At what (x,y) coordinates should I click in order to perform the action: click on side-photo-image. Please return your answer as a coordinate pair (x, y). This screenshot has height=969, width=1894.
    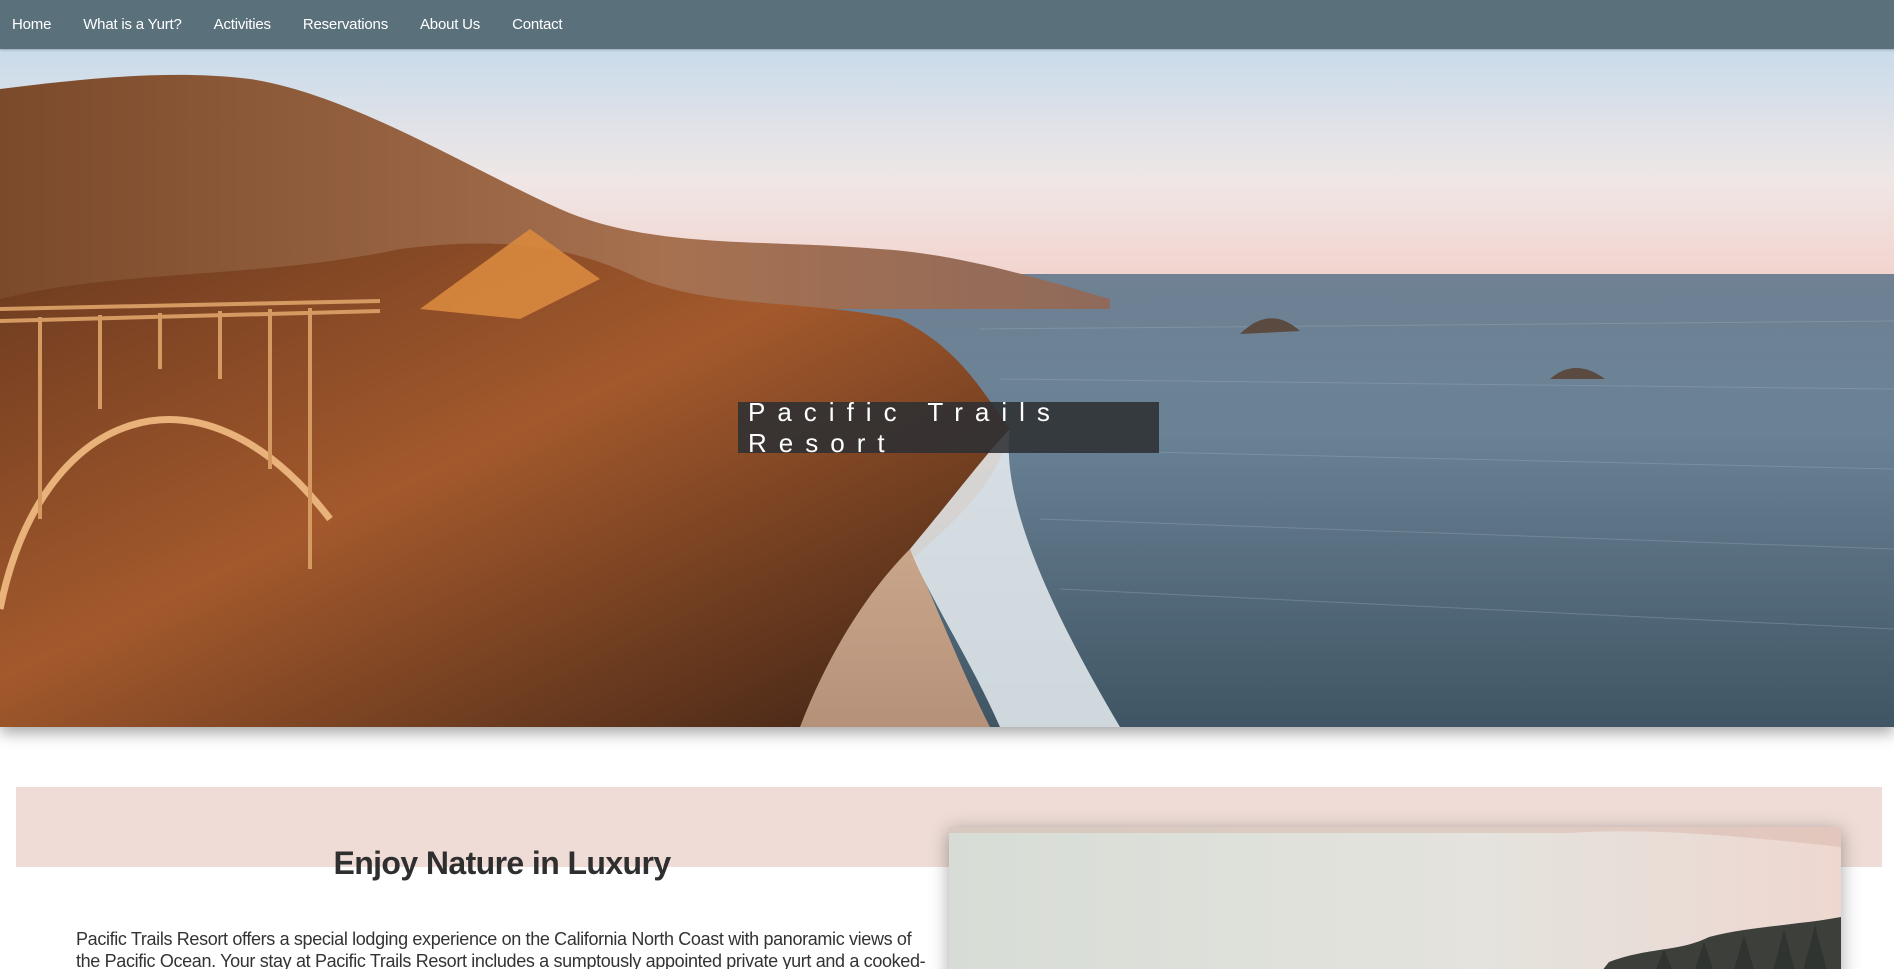
    Looking at the image, I should click on (1395, 898).